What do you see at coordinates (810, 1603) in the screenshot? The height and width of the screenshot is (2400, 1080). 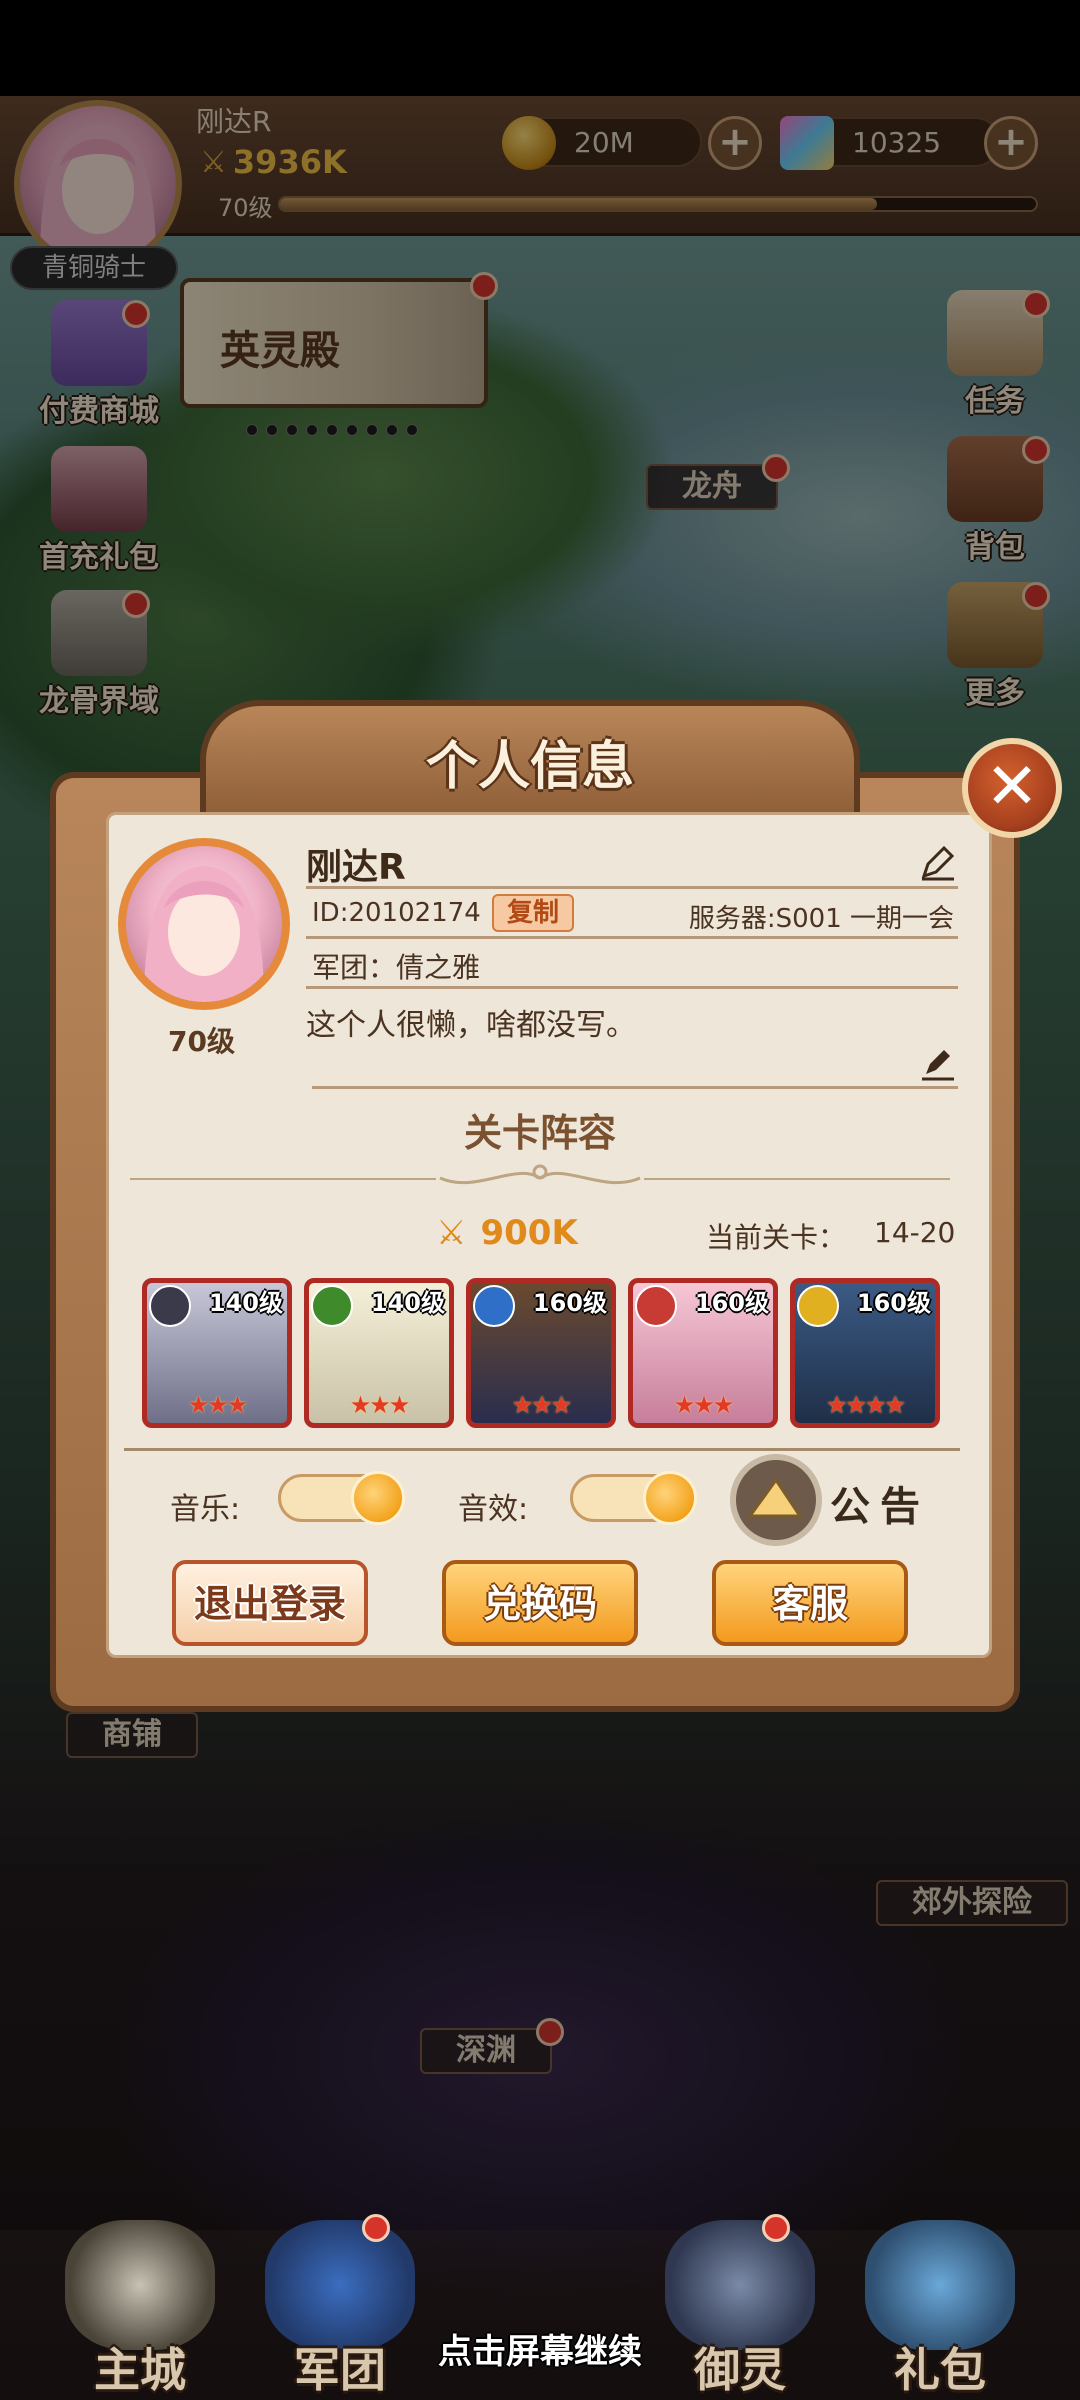 I see `customer-service-button: 客服` at bounding box center [810, 1603].